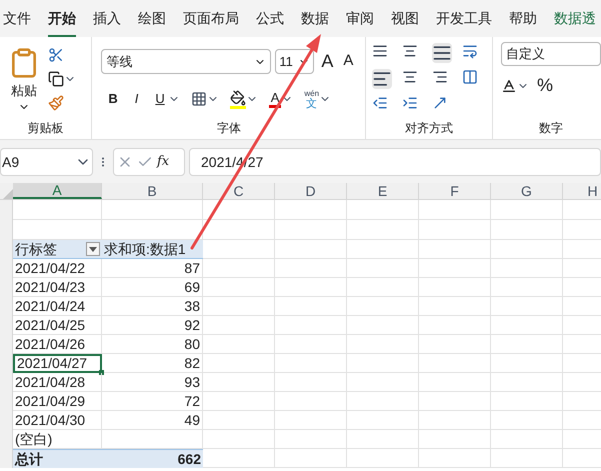 The width and height of the screenshot is (601, 471). What do you see at coordinates (17, 22) in the screenshot?
I see `ribbon-tab: 文件` at bounding box center [17, 22].